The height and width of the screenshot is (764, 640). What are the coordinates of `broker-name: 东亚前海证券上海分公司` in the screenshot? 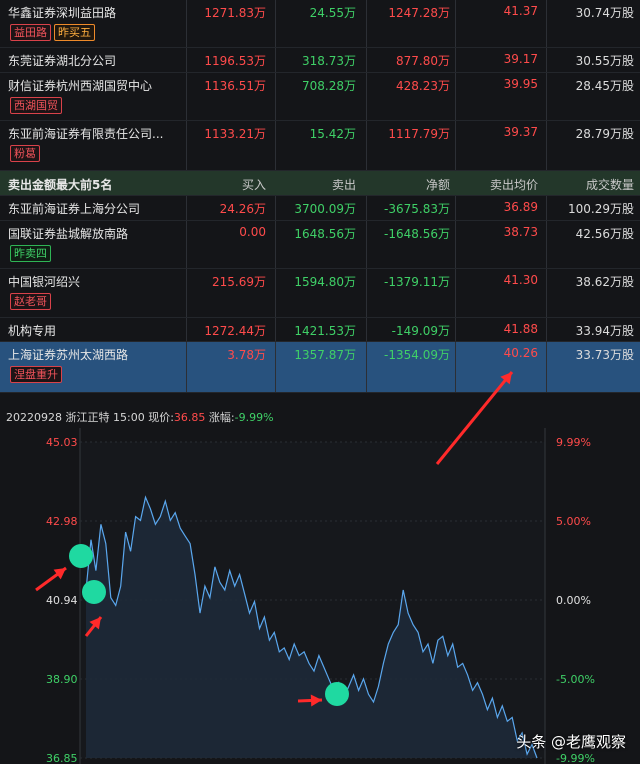 It's located at (74, 209).